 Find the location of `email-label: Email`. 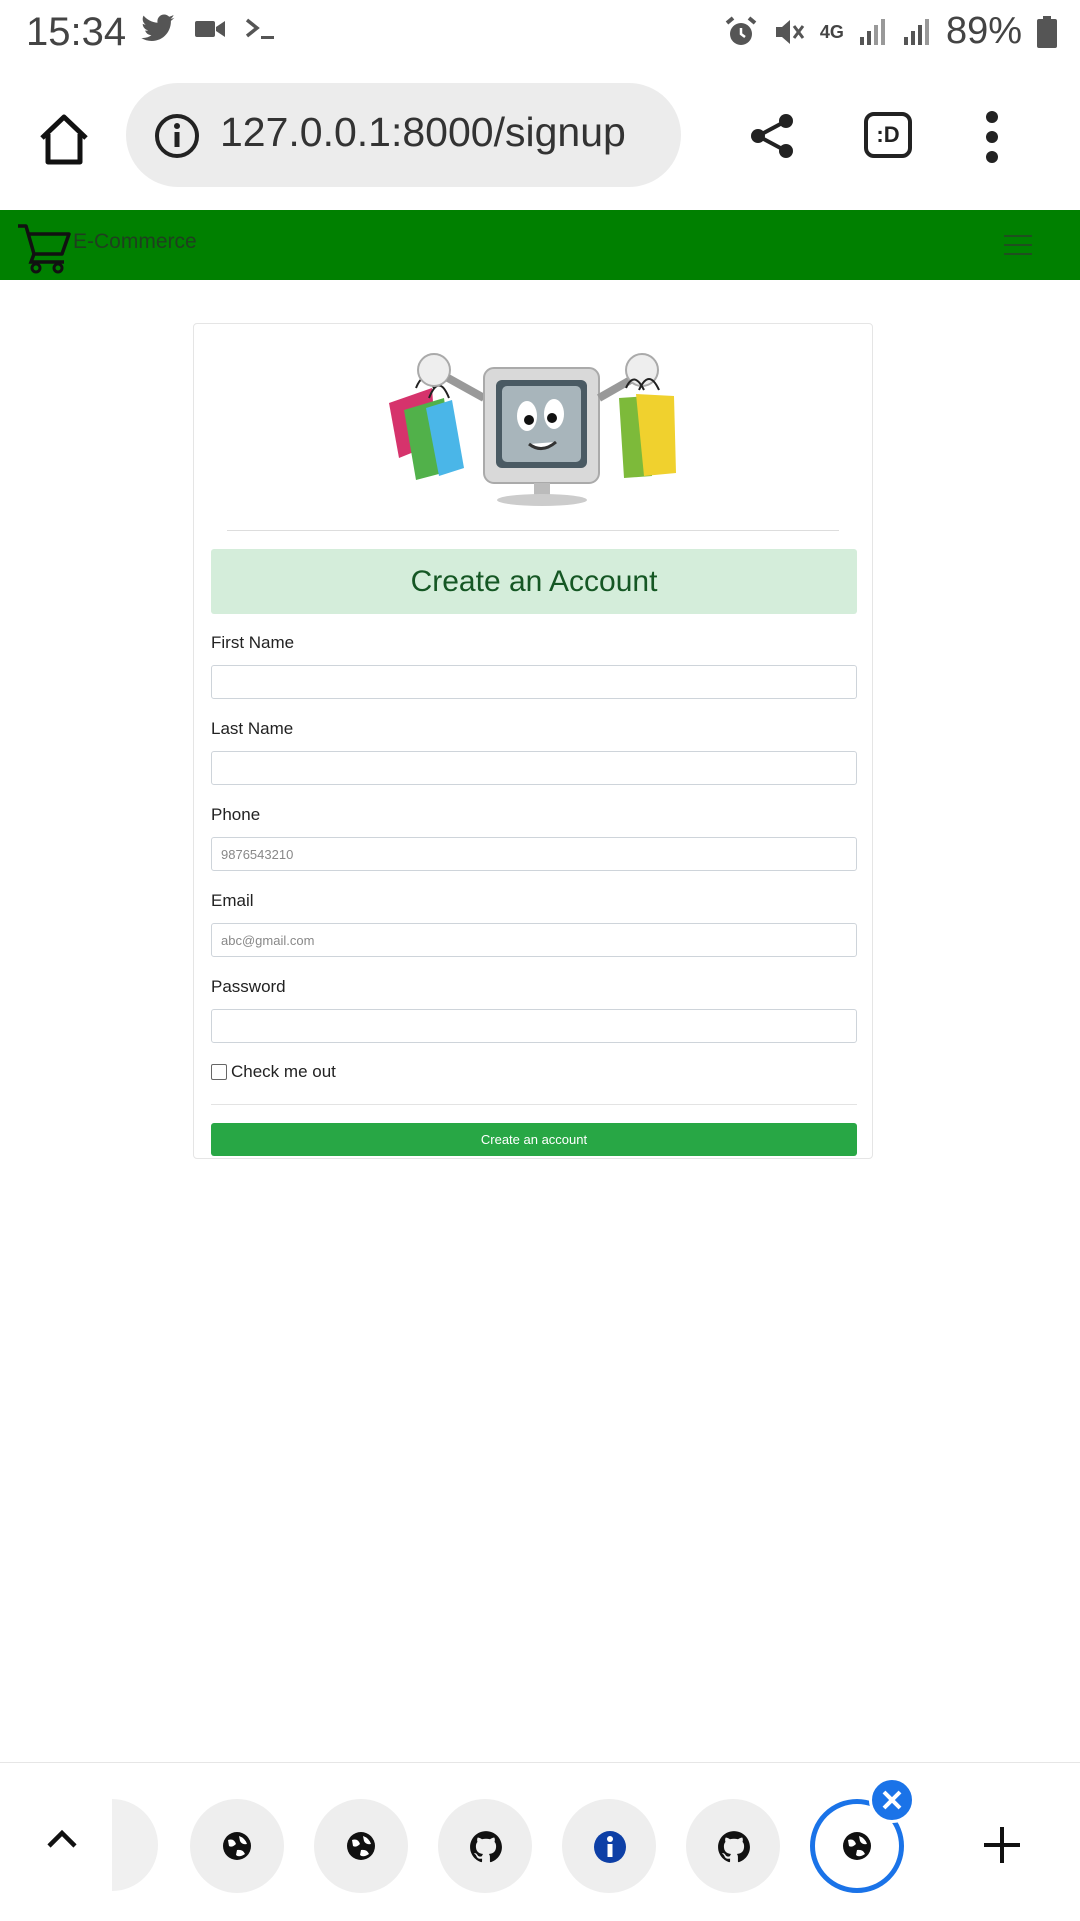

email-label: Email is located at coordinates (232, 900).